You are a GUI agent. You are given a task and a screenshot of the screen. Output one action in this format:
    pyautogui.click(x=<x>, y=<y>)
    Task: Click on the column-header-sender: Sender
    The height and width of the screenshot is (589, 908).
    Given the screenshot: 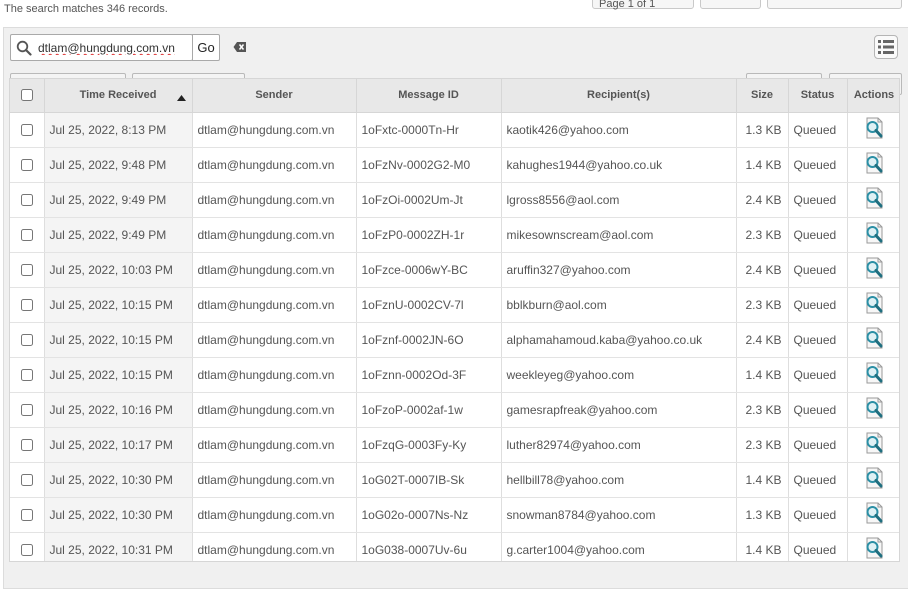 What is the action you would take?
    pyautogui.click(x=274, y=96)
    